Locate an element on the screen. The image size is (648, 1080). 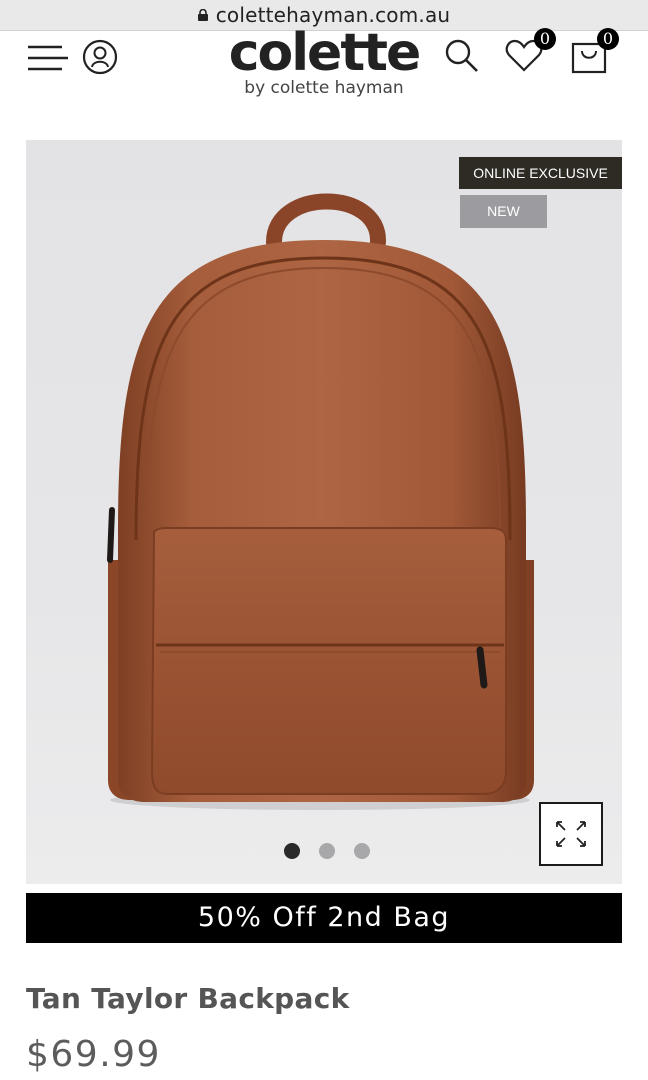
cart-count-badge: 0 is located at coordinates (608, 39).